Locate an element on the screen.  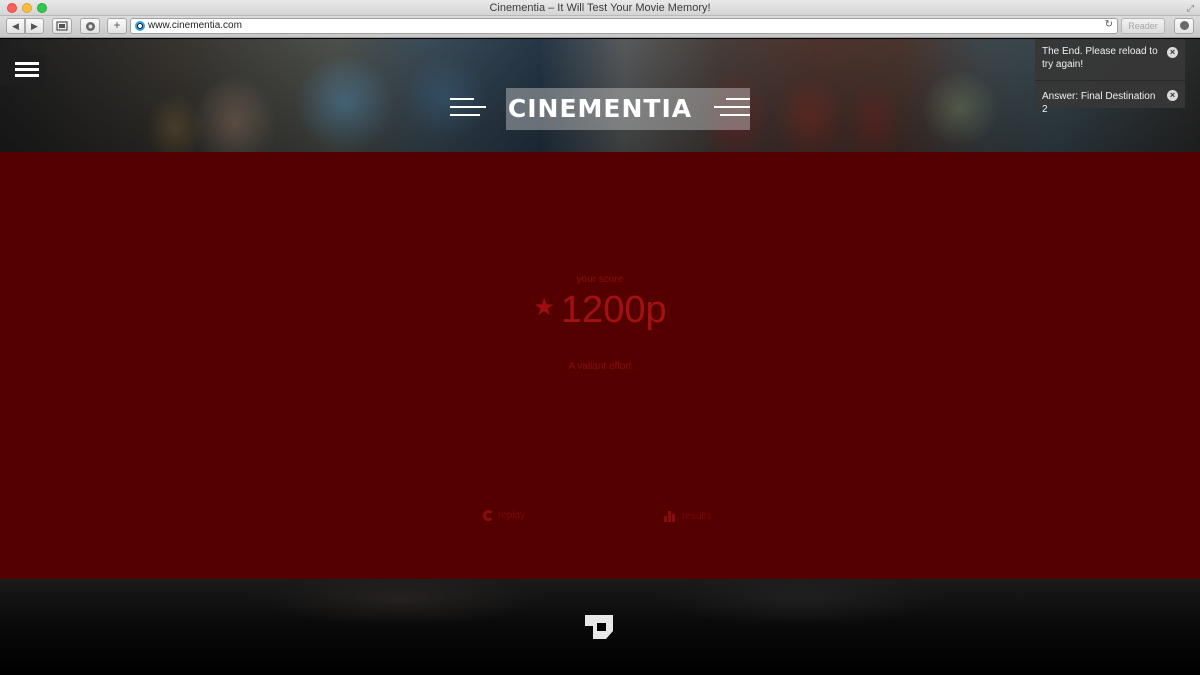
score-verdict: A valiant effort is located at coordinates (600, 366).